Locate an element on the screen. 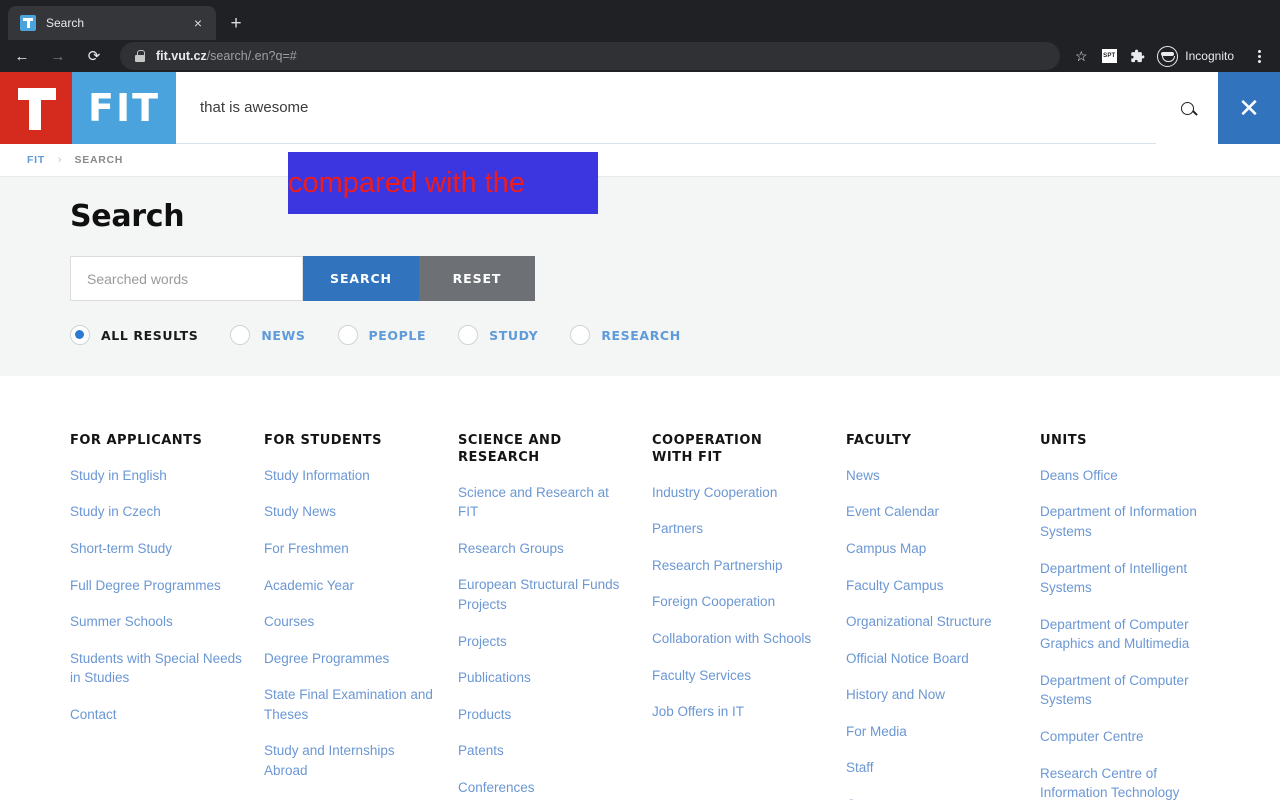 The width and height of the screenshot is (1280, 800). bookmark-star-icon: ☆ is located at coordinates (1081, 56).